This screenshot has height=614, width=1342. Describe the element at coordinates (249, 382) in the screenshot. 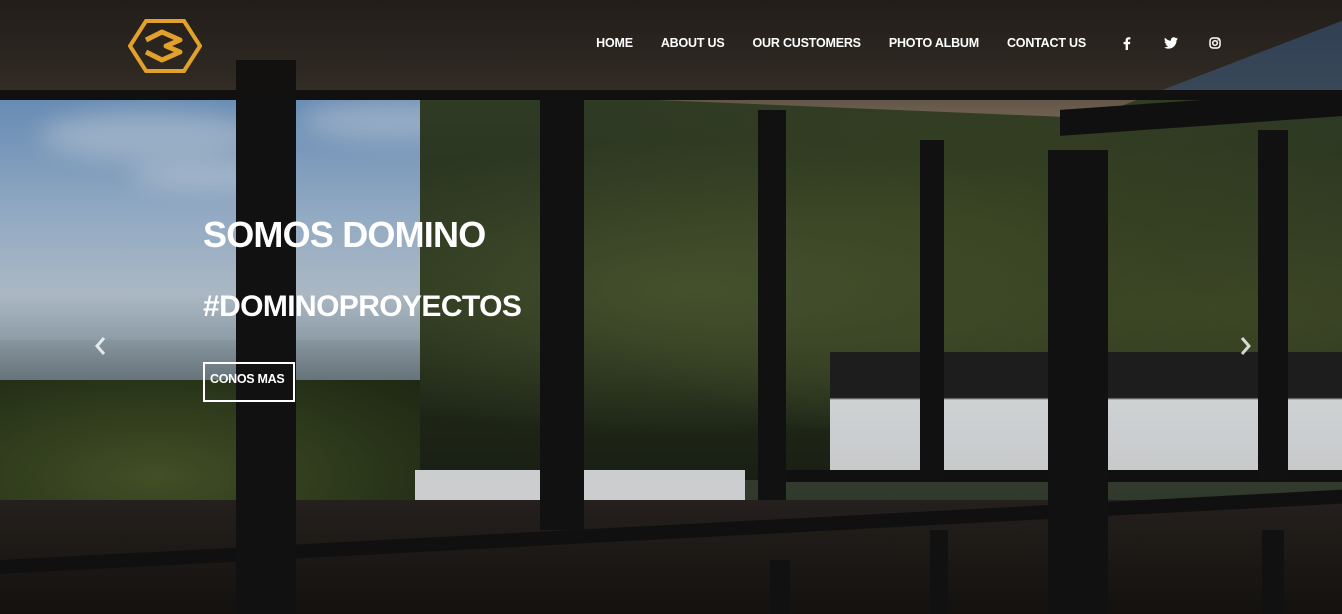

I see `conos-mas-button: CONOS MAS` at that location.